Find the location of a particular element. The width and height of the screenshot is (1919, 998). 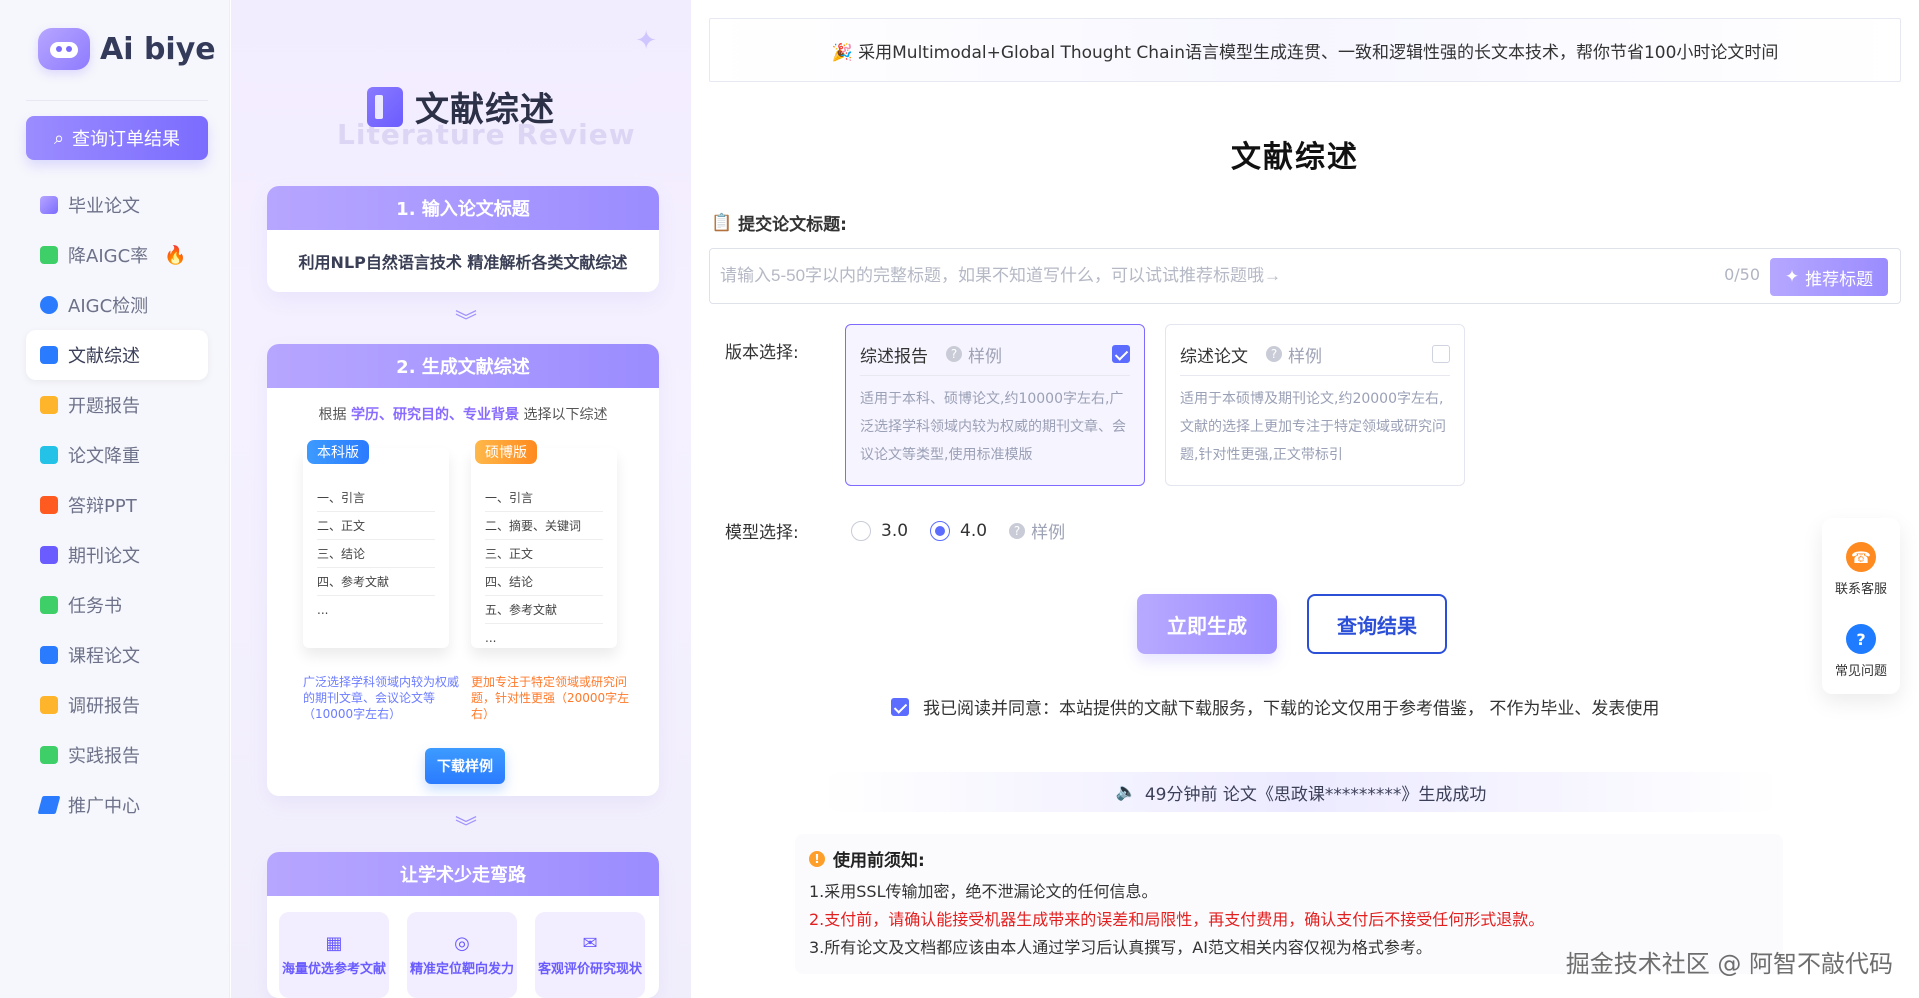

usage-notice-title: ! 使用前须知: is located at coordinates (867, 858).